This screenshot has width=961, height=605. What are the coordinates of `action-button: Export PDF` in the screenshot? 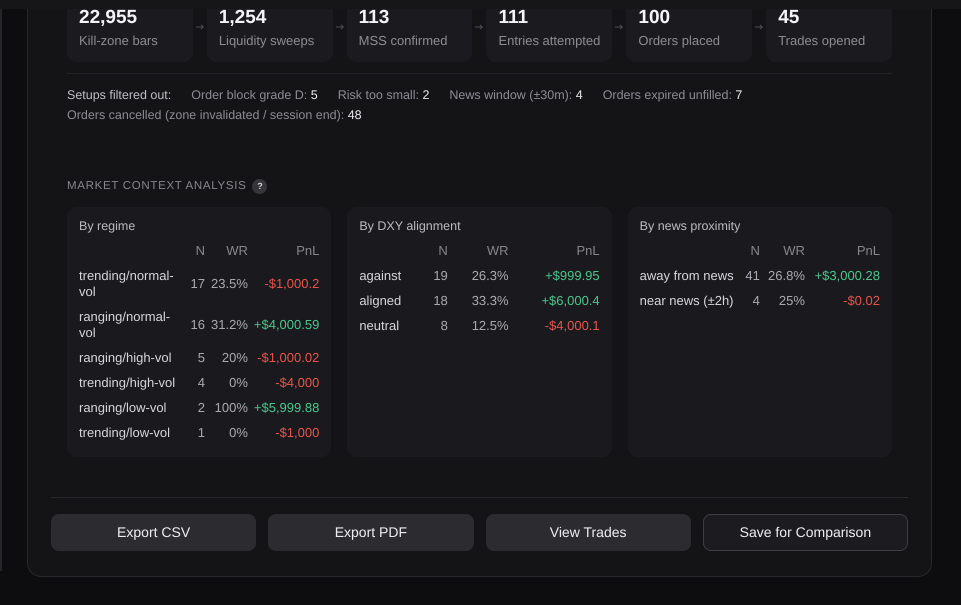 It's located at (371, 532).